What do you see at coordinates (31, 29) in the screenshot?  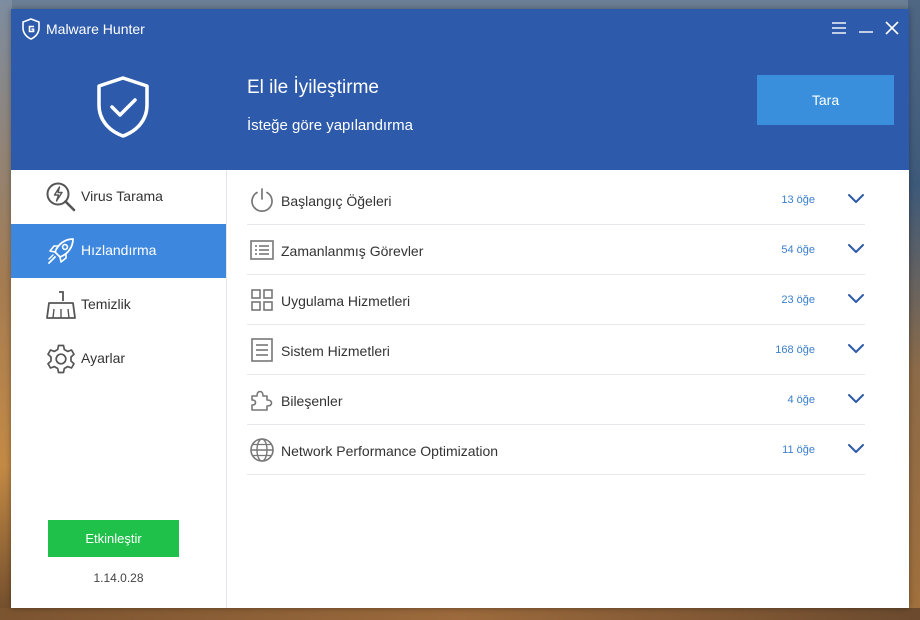 I see `app-logo-icon` at bounding box center [31, 29].